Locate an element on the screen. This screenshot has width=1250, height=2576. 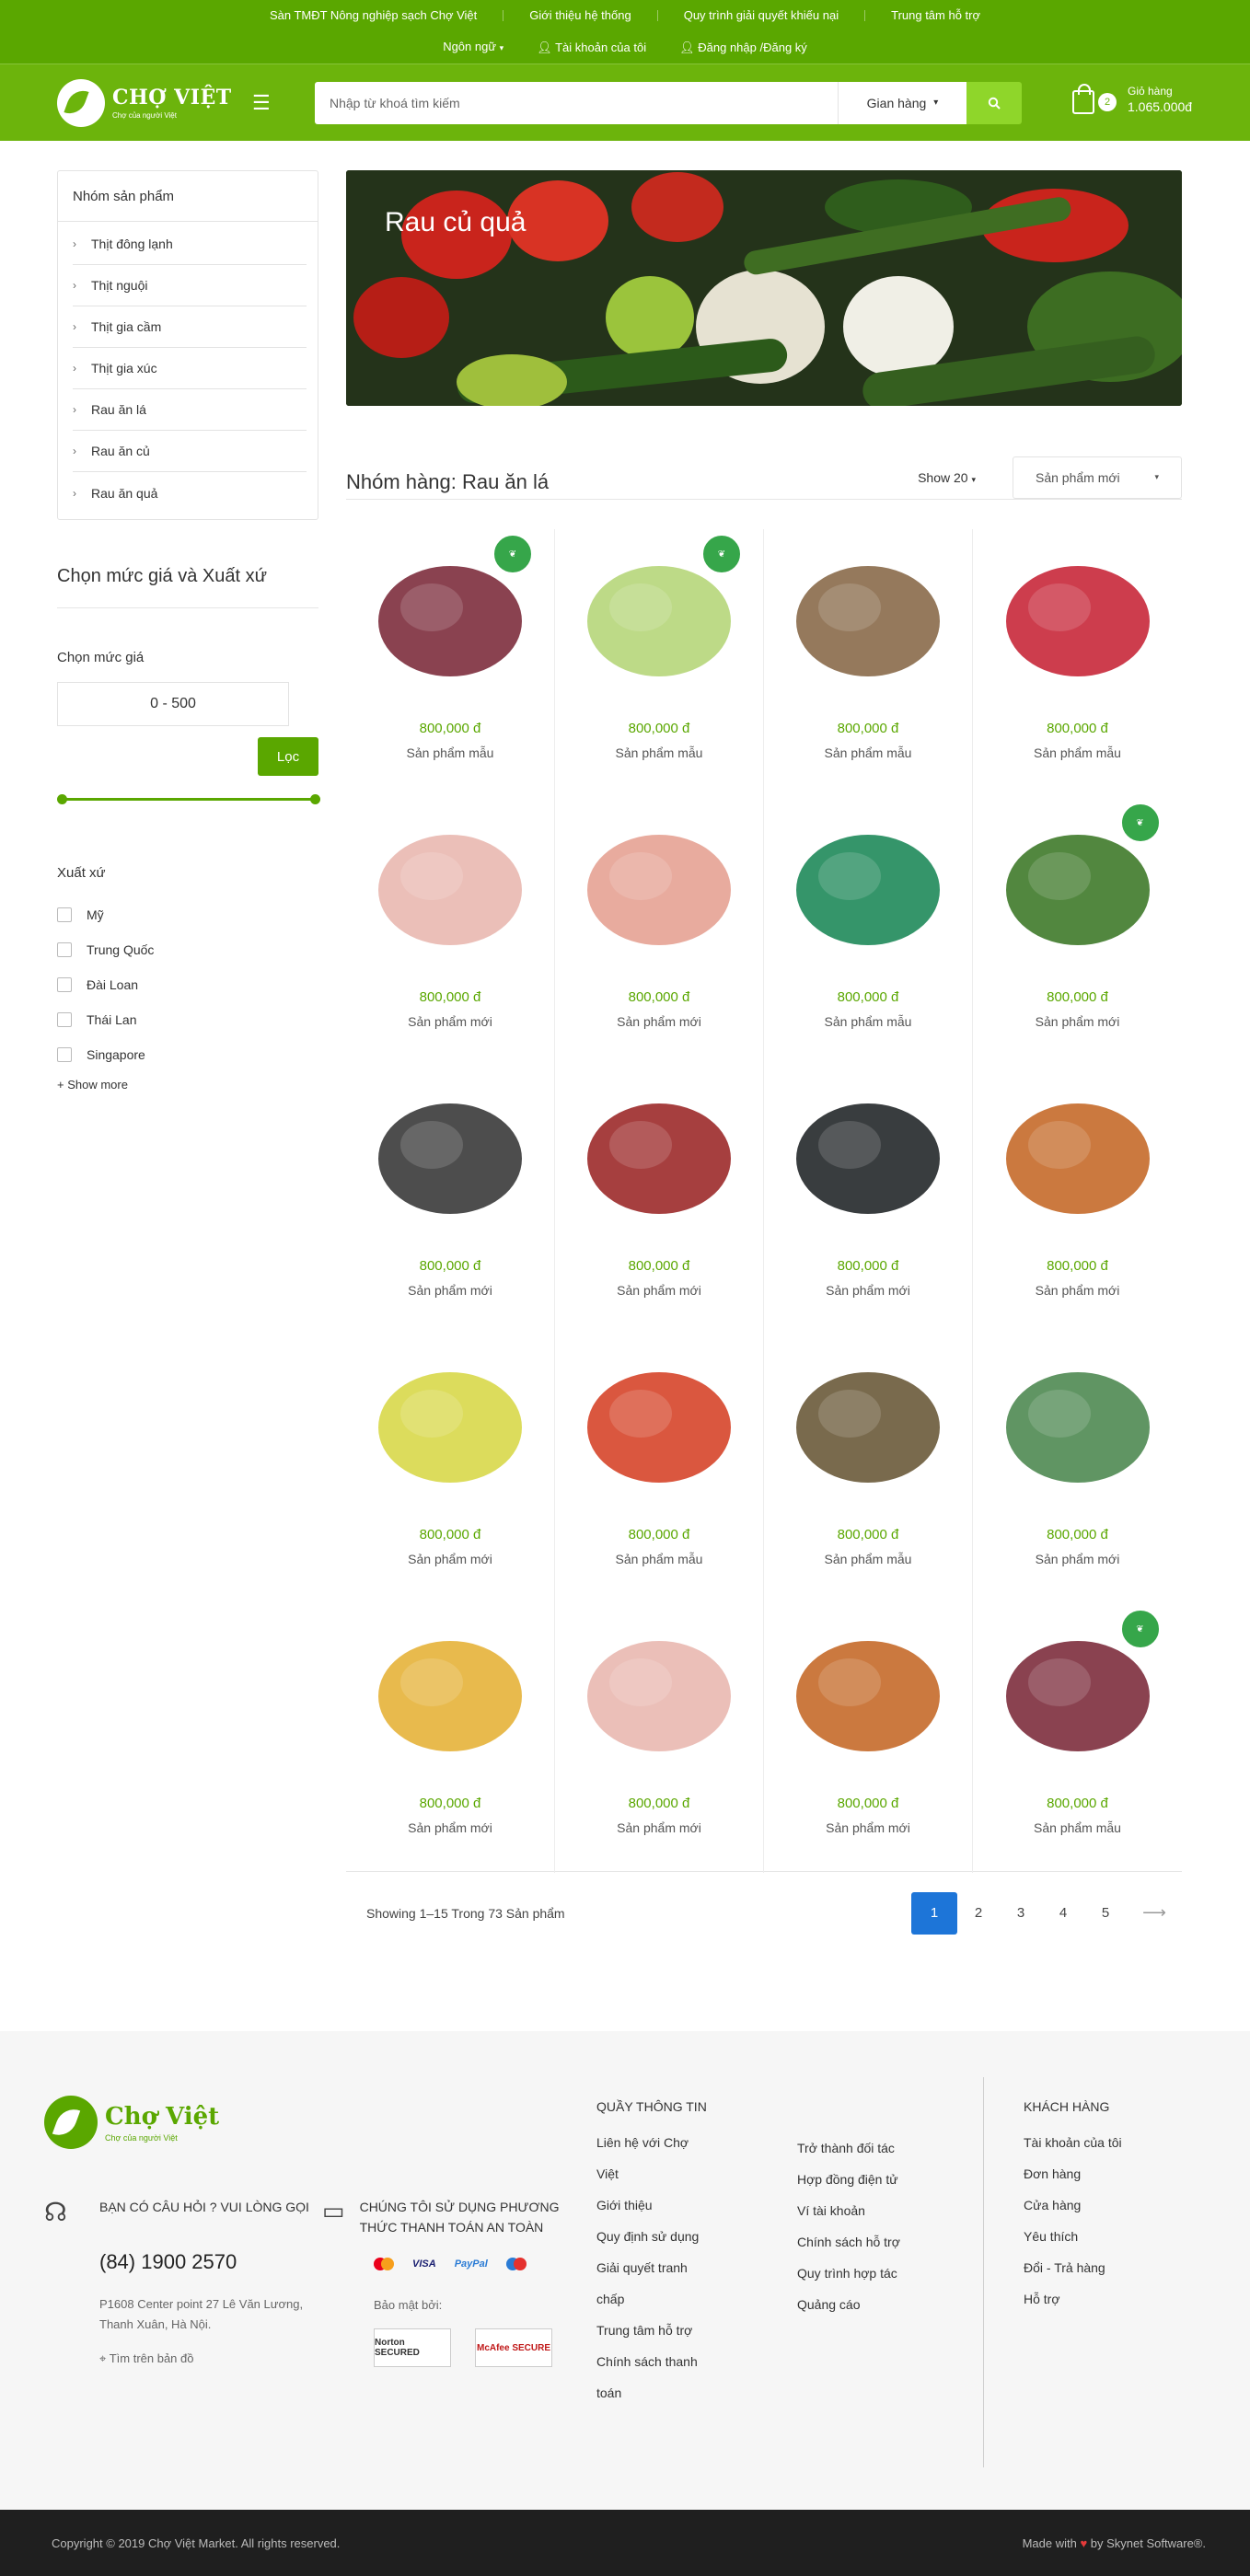
origin-checkbox-item: Thái Lan is located at coordinates (187, 1020).